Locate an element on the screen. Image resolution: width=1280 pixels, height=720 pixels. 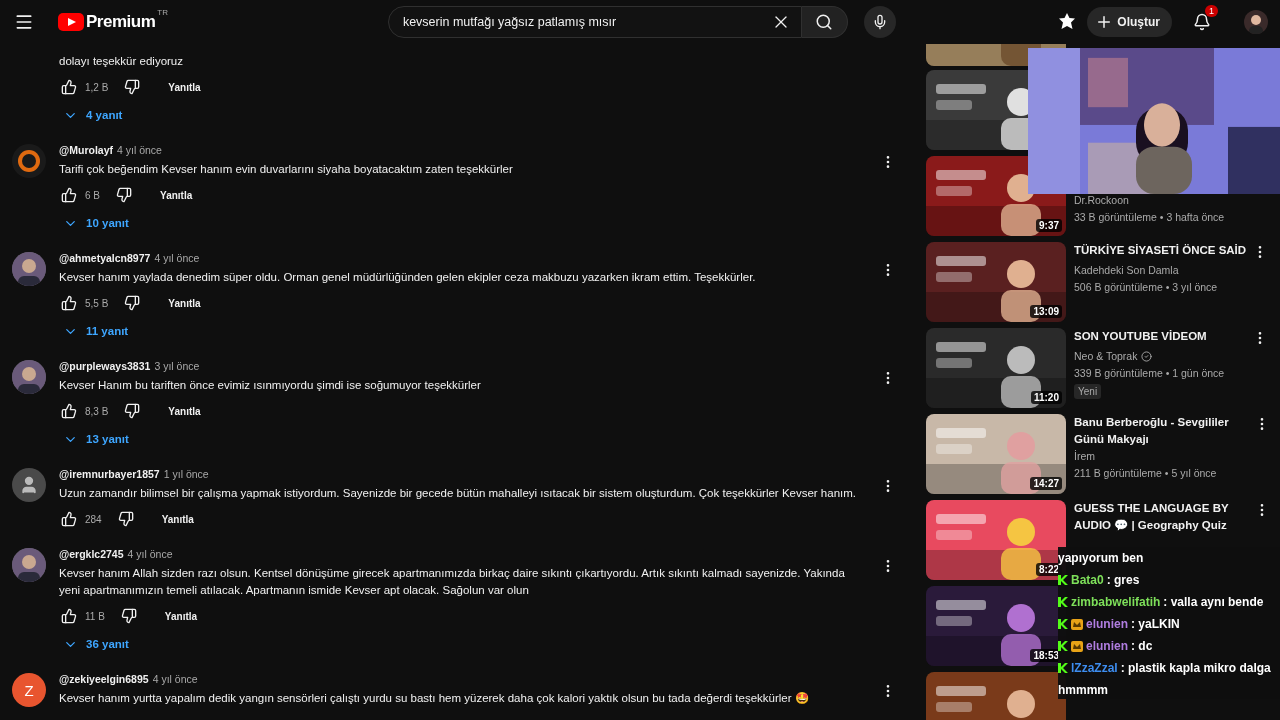
comment-author: @iremnurbayer1857 is located at coordinates (109, 474).